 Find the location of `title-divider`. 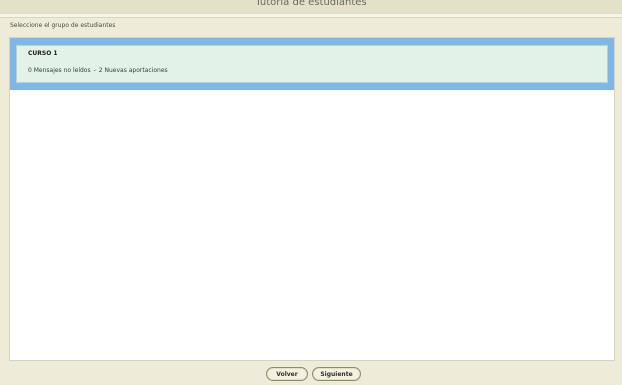

title-divider is located at coordinates (311, 16).